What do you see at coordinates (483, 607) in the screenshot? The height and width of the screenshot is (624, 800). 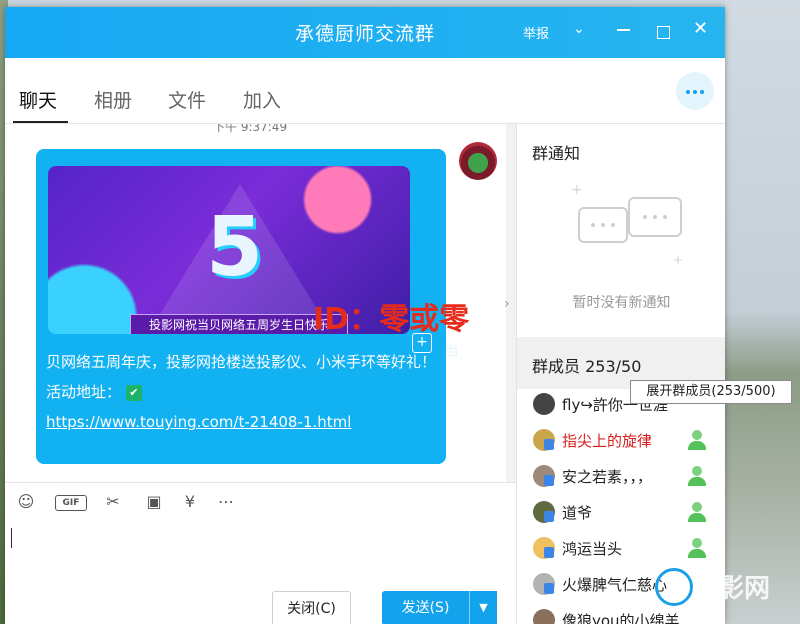 I see `send-options-chevron-icon: ▼` at bounding box center [483, 607].